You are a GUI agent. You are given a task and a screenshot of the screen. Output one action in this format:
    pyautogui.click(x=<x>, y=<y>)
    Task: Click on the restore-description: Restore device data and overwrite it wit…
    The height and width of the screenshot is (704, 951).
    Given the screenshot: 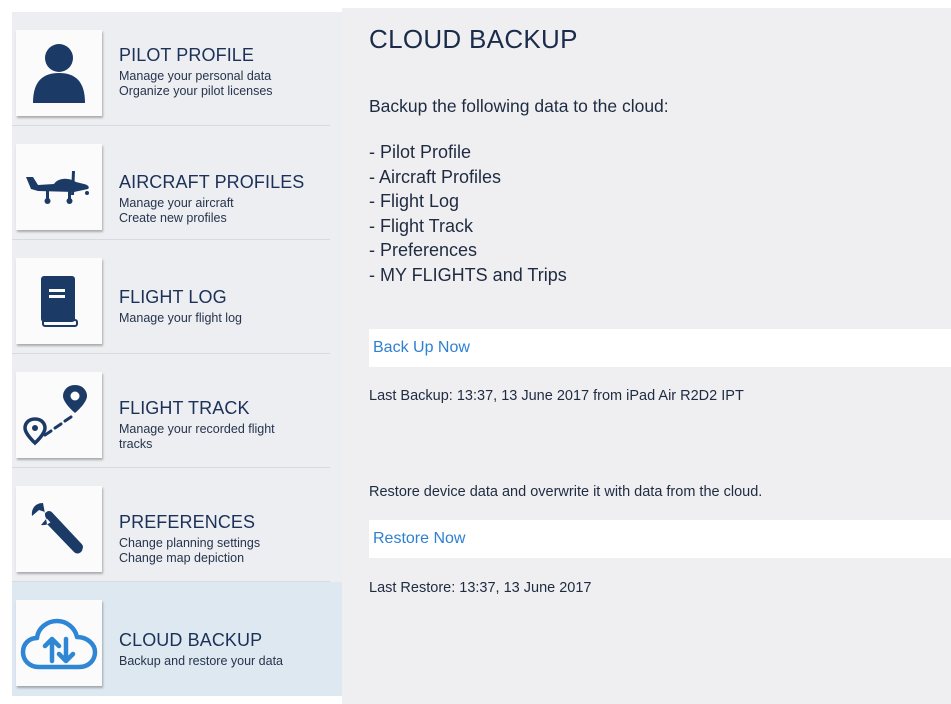 What is the action you would take?
    pyautogui.click(x=566, y=492)
    